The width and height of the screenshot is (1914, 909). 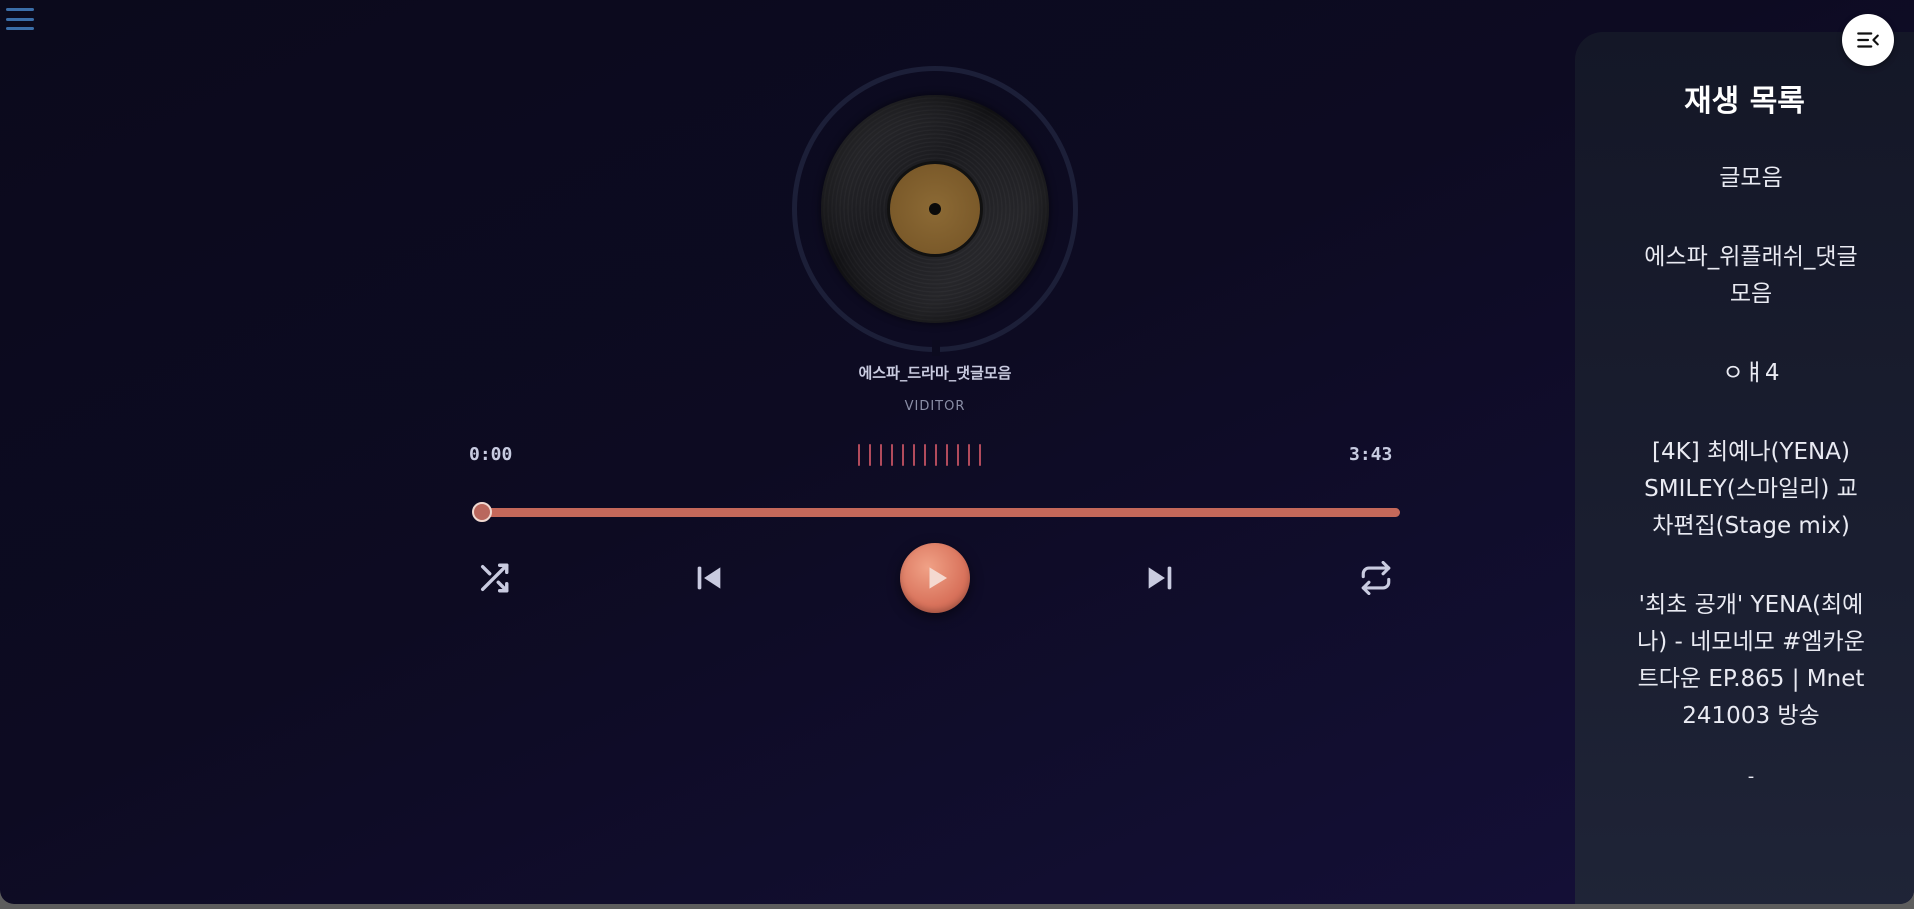 I want to click on shuffle-button, so click(x=494, y=578).